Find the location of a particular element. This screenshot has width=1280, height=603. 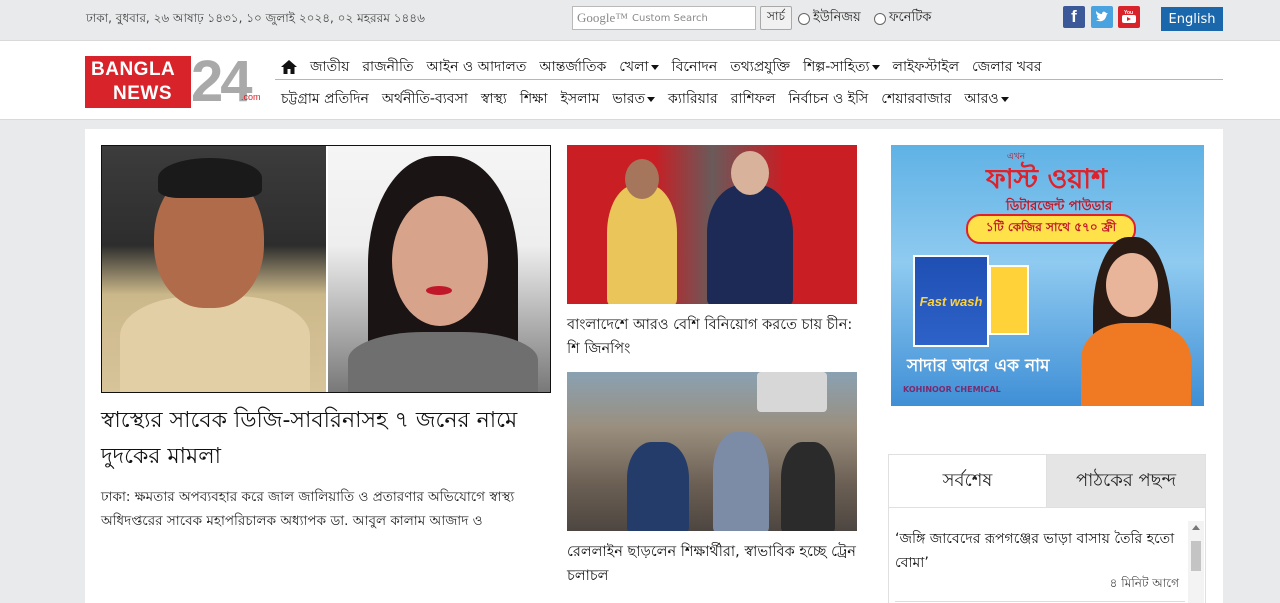

ad-offer: ১টি কেজির সাথে ৫৭০ ফ্রী is located at coordinates (1051, 229).